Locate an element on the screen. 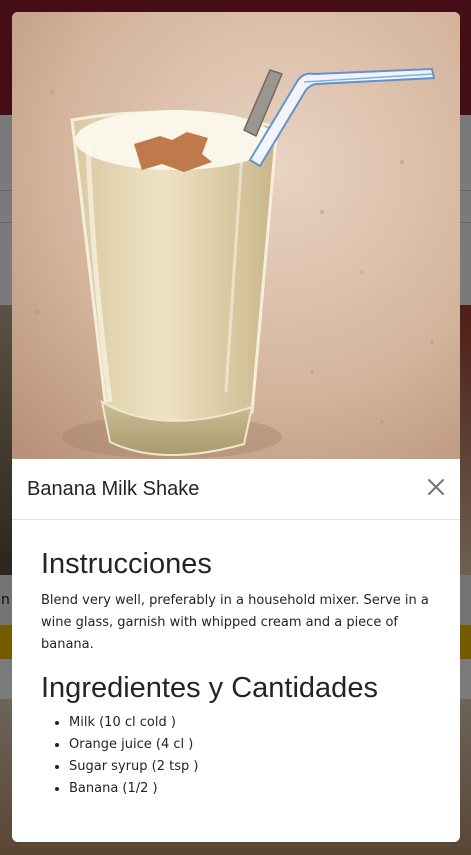 The width and height of the screenshot is (471, 855). close-icon is located at coordinates (436, 487).